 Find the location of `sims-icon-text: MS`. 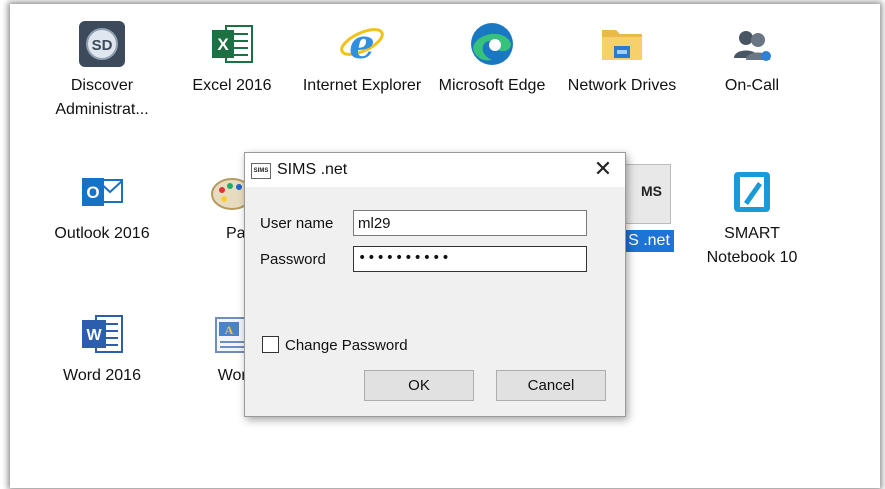

sims-icon-text: MS is located at coordinates (651, 191).